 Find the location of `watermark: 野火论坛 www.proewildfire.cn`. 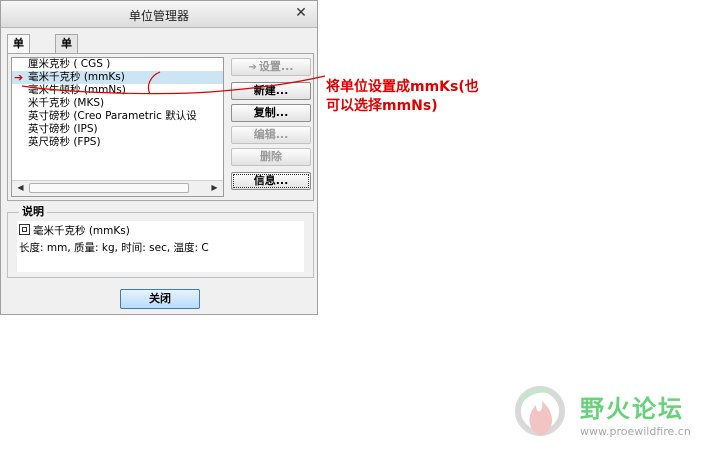

watermark: 野火论坛 www.proewildfire.cn is located at coordinates (613, 414).